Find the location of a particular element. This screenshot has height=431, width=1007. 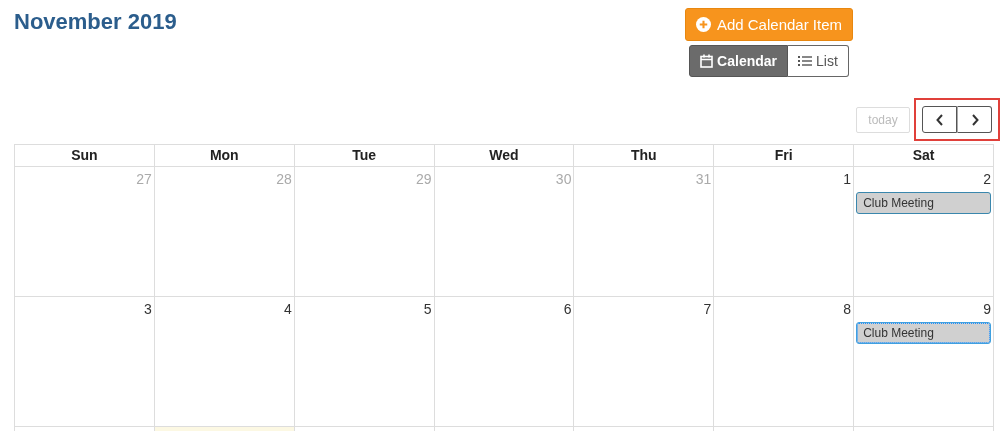

day-number: 2 is located at coordinates (986, 179).